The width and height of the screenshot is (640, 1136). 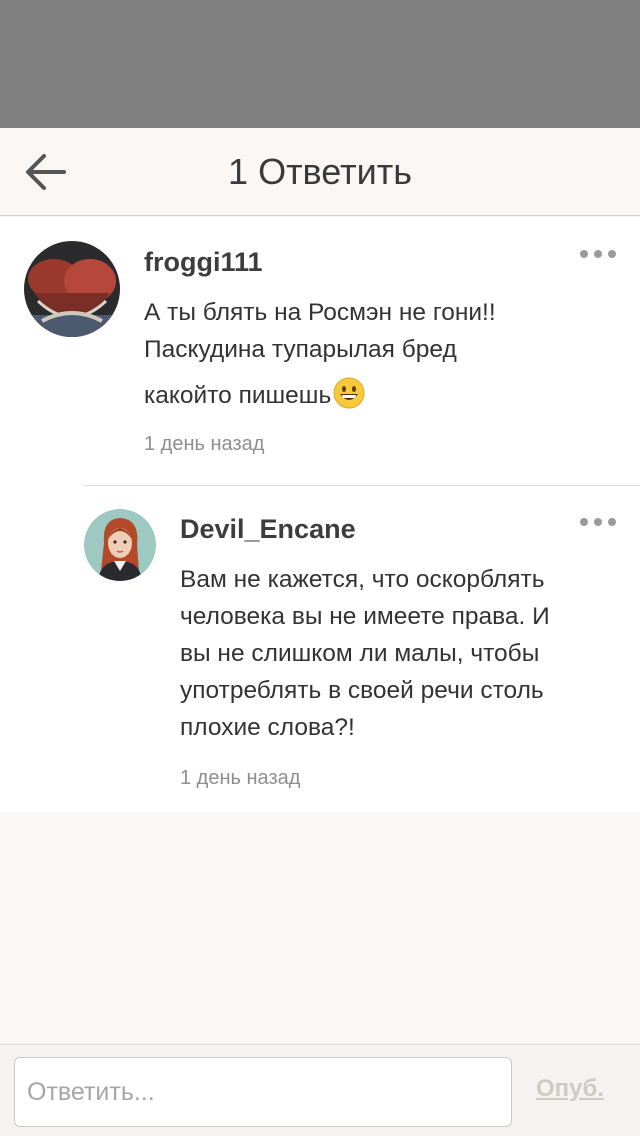 I want to click on nav-bar: 1 Ответить, so click(x=320, y=172).